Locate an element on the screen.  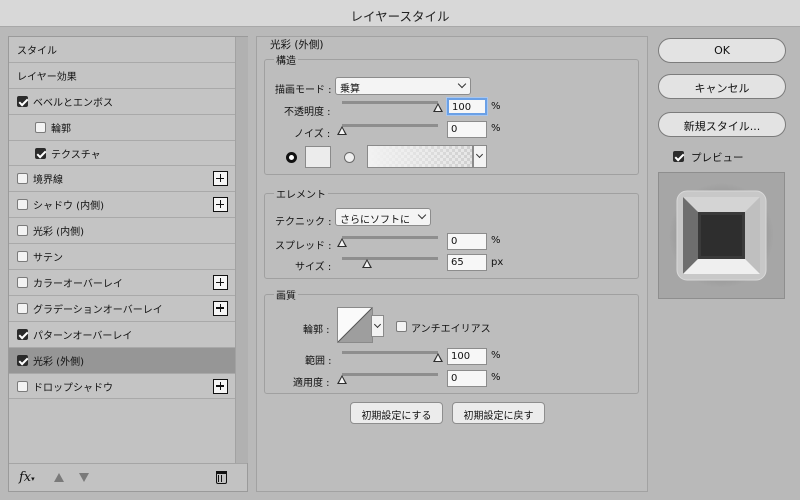
style-list-item-label: グラデーションオーバーレイ is located at coordinates (98, 310).